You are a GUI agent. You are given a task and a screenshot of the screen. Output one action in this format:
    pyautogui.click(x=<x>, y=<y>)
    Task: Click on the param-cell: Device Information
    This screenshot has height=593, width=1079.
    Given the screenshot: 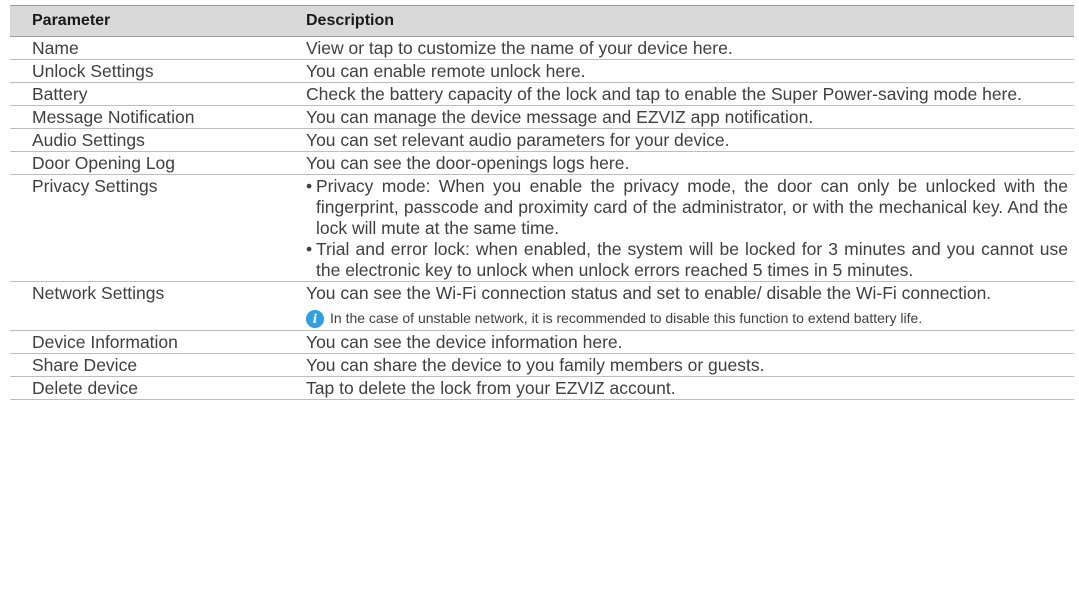 What is the action you would take?
    pyautogui.click(x=155, y=342)
    